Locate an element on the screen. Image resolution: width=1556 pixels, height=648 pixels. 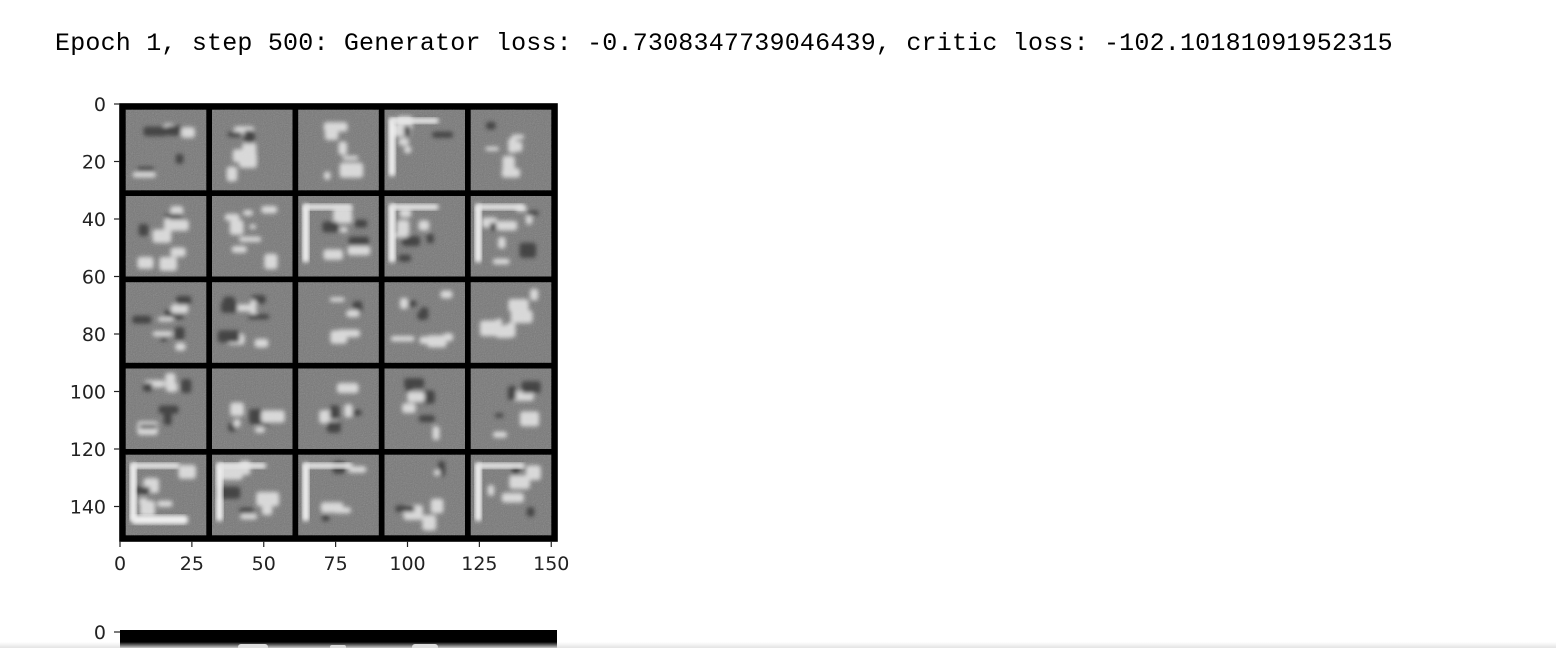
x-tick-label: 0 is located at coordinates (120, 564).